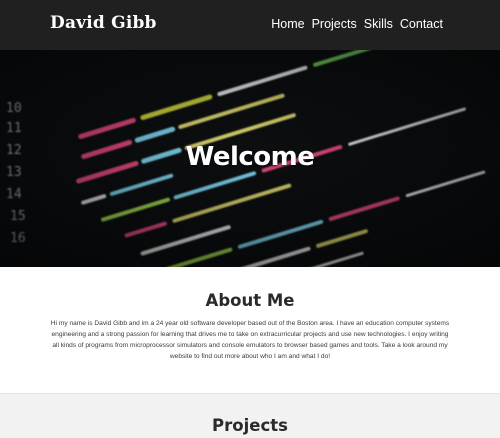 The width and height of the screenshot is (500, 438). Describe the element at coordinates (378, 24) in the screenshot. I see `nav-link-skills: Skills` at that location.